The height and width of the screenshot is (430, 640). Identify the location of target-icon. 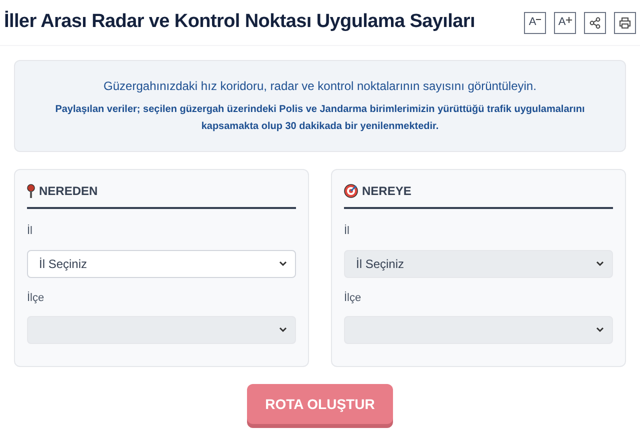
(351, 191).